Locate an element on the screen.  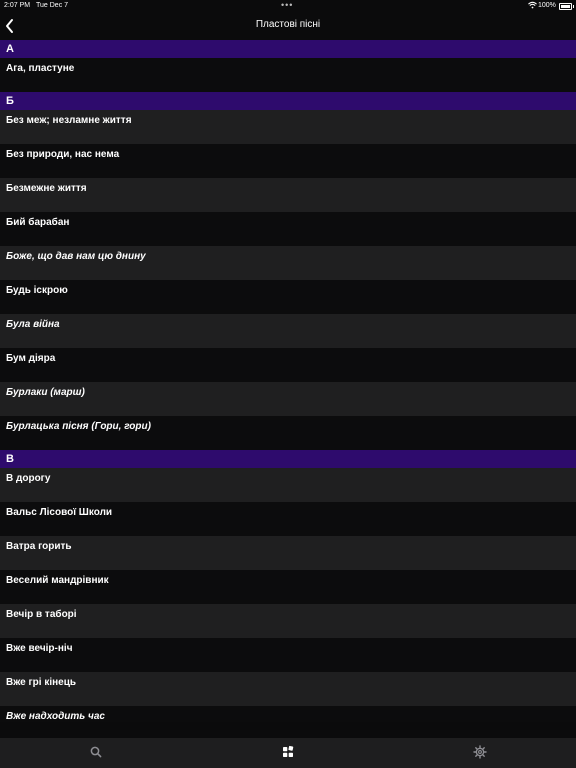
list-item: Вечір в таборі is located at coordinates (288, 621).